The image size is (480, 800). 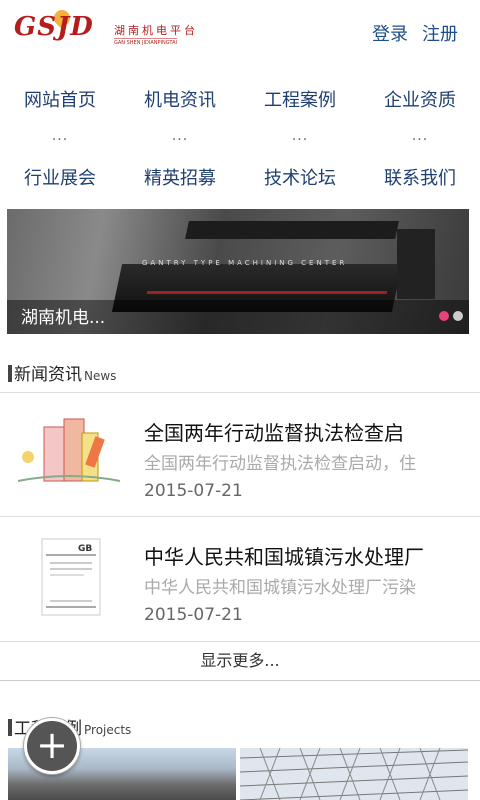 I want to click on news-section-title: 新闻资讯, so click(x=48, y=375).